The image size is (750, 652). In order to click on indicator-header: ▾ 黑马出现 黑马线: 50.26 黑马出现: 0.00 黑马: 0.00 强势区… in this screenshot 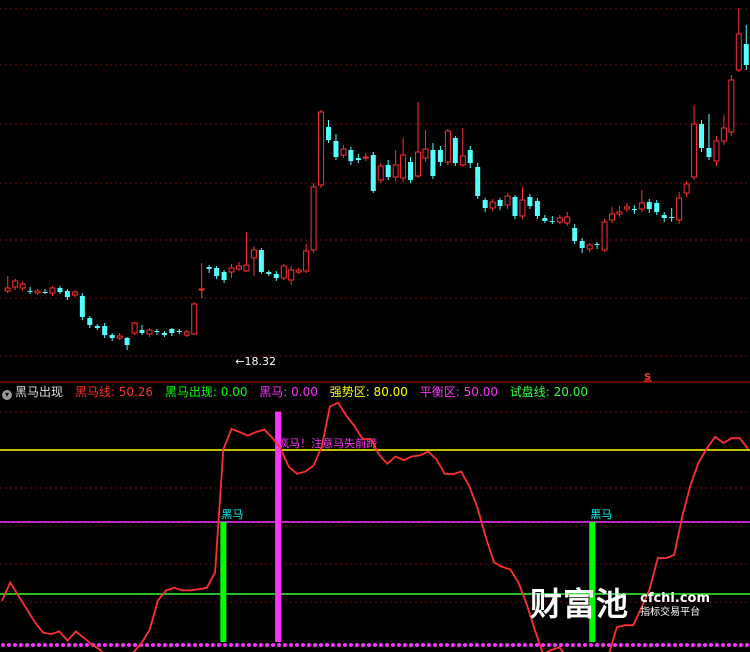, I will do `click(375, 392)`.